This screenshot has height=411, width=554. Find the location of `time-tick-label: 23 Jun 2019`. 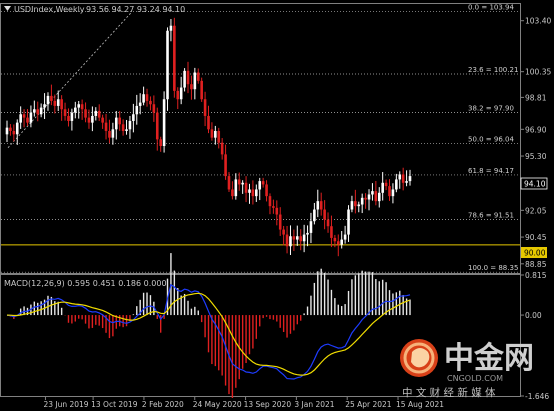

time-tick-label: 23 Jun 2019 is located at coordinates (65, 404).